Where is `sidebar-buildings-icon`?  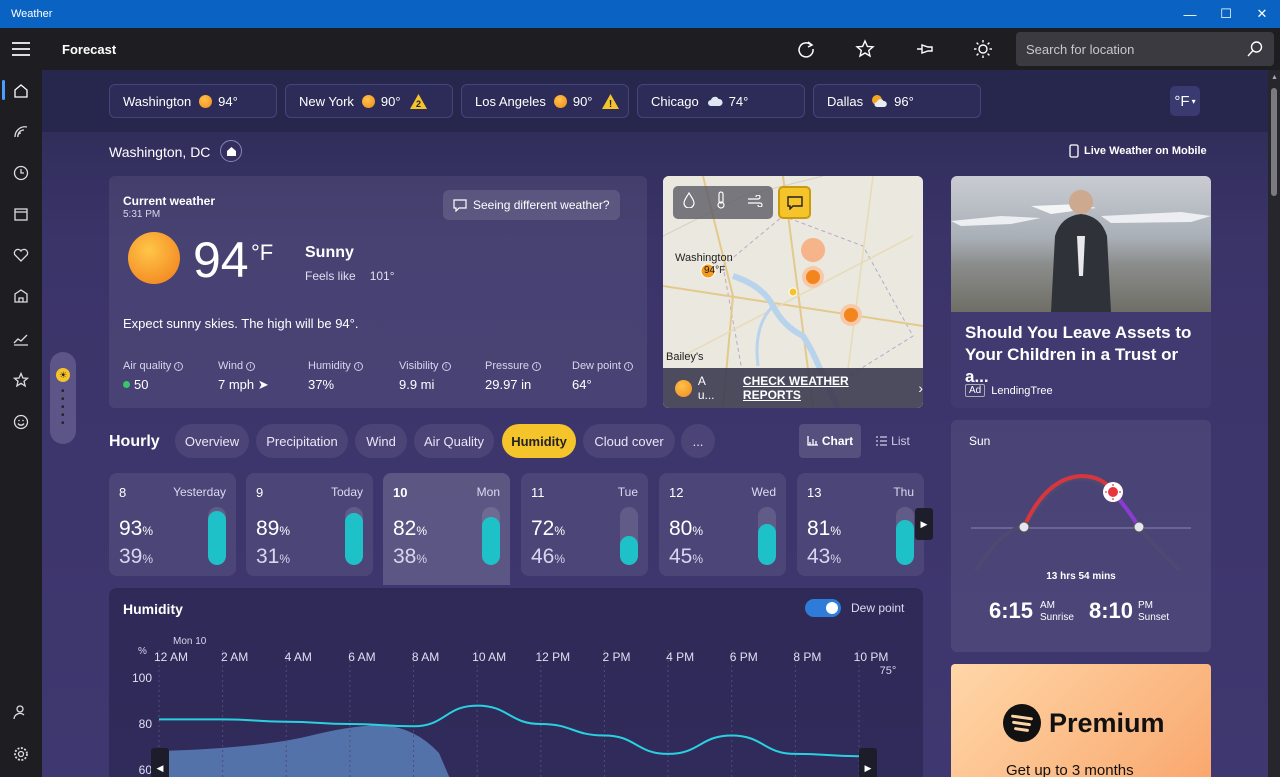 sidebar-buildings-icon is located at coordinates (21, 296).